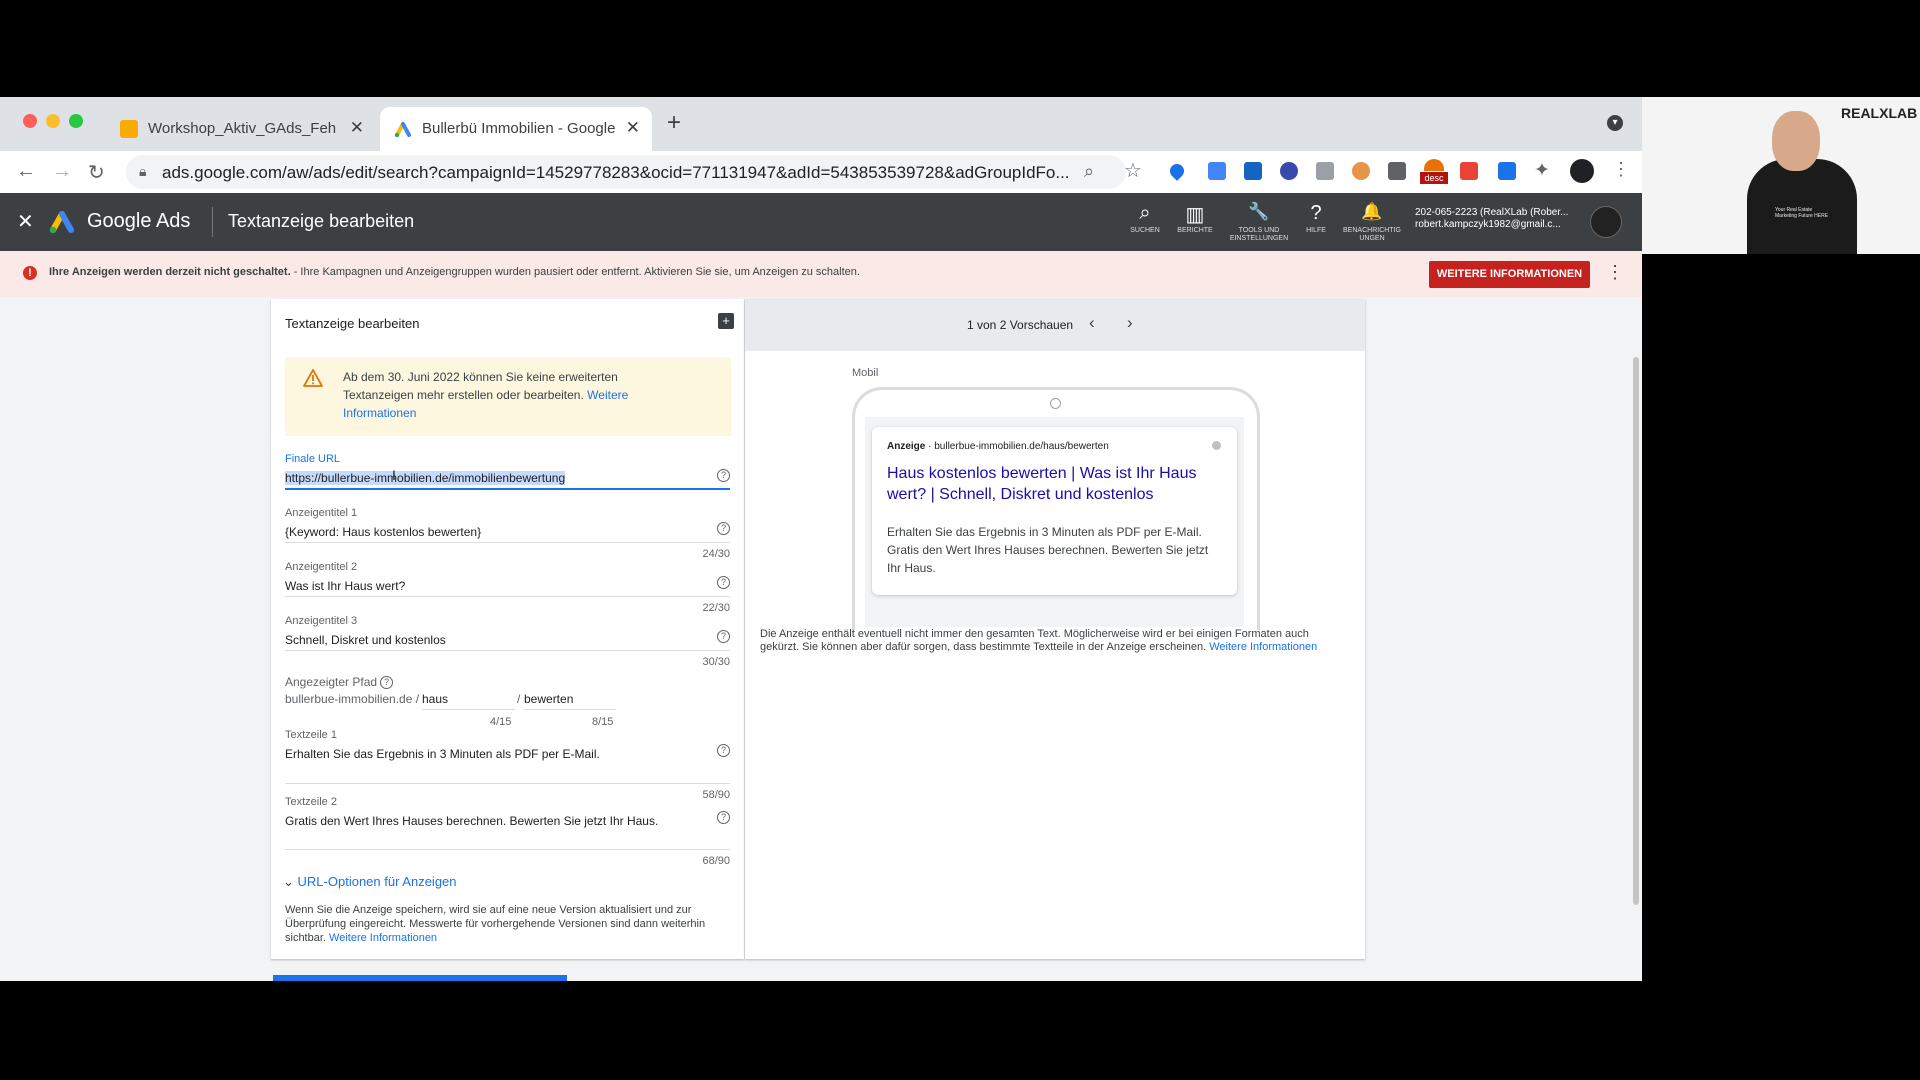 This screenshot has width=1920, height=1080. I want to click on tab-workshop: Workshop_Aktiv_GAds_Fehler ✕, so click(241, 129).